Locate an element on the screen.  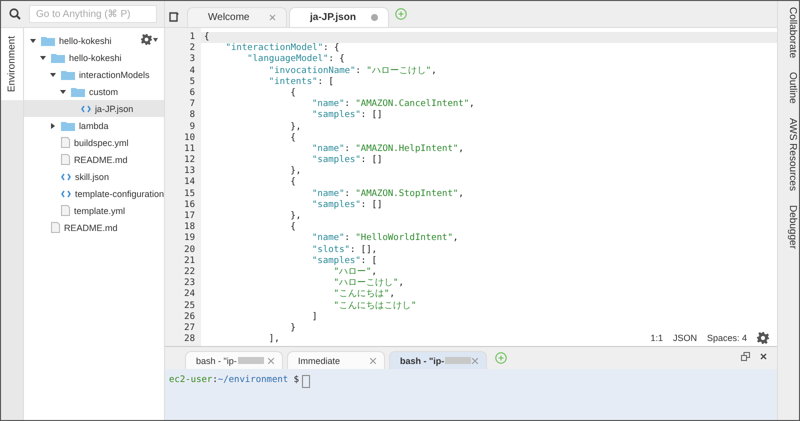
side-tab: Outline is located at coordinates (788, 89).